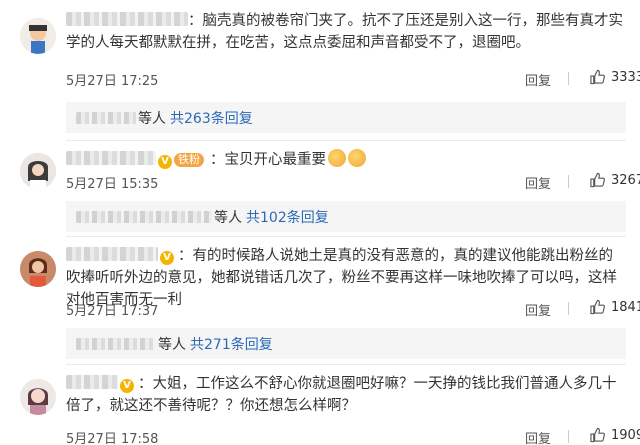 This screenshot has height=445, width=640. I want to click on comment-time: 5月27日 15:35, so click(112, 184).